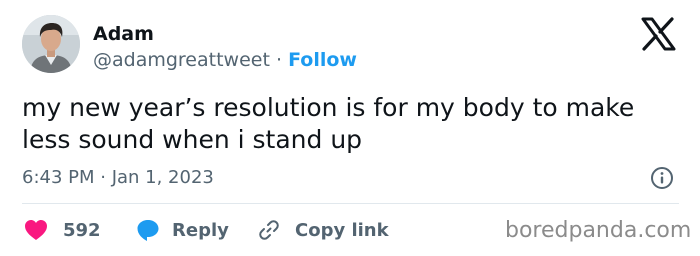 Image resolution: width=700 pixels, height=256 pixels. I want to click on info-icon, so click(662, 178).